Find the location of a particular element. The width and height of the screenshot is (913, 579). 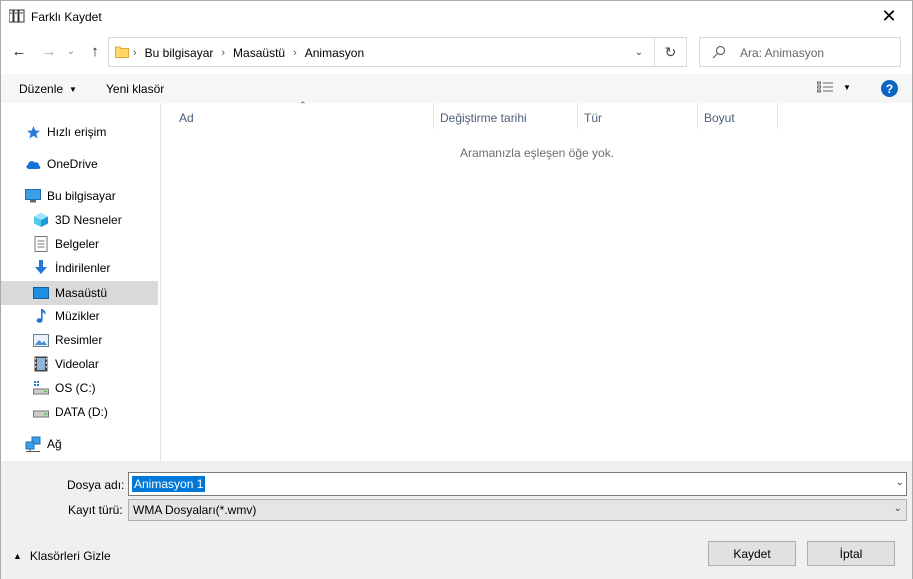

empty-message: Aramanızla eşleşen öğe yok. is located at coordinates (537, 153).